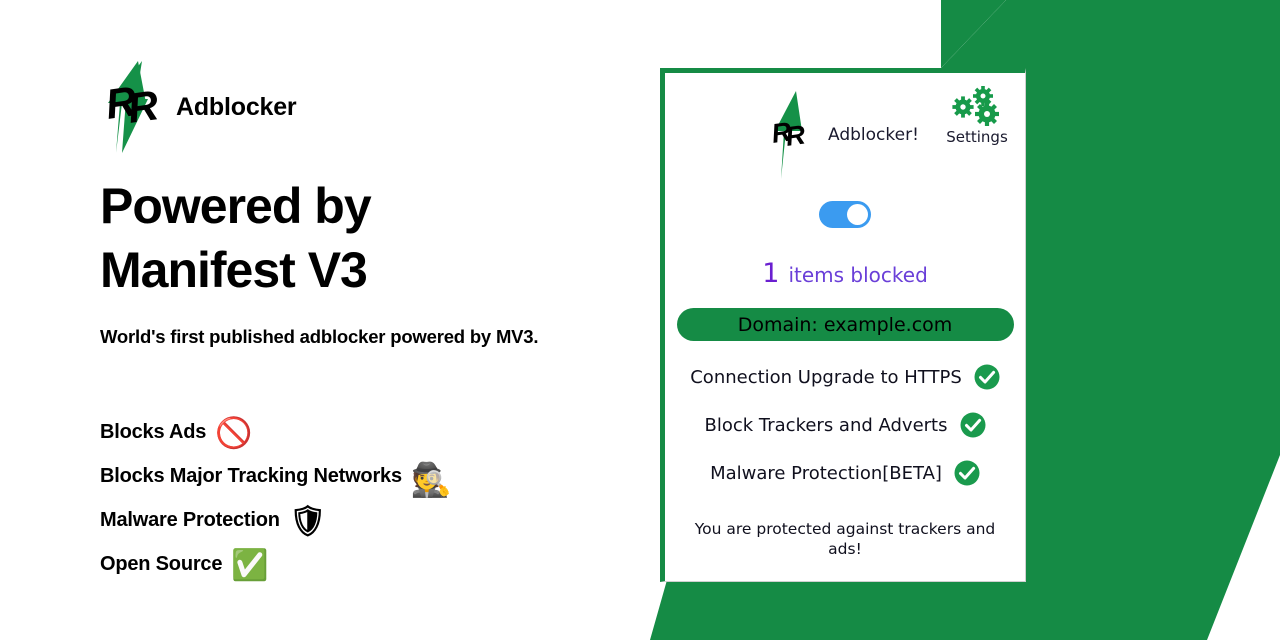 The width and height of the screenshot is (1280, 640). Describe the element at coordinates (826, 425) in the screenshot. I see `checklist-label: Block Trackers and Adverts` at that location.